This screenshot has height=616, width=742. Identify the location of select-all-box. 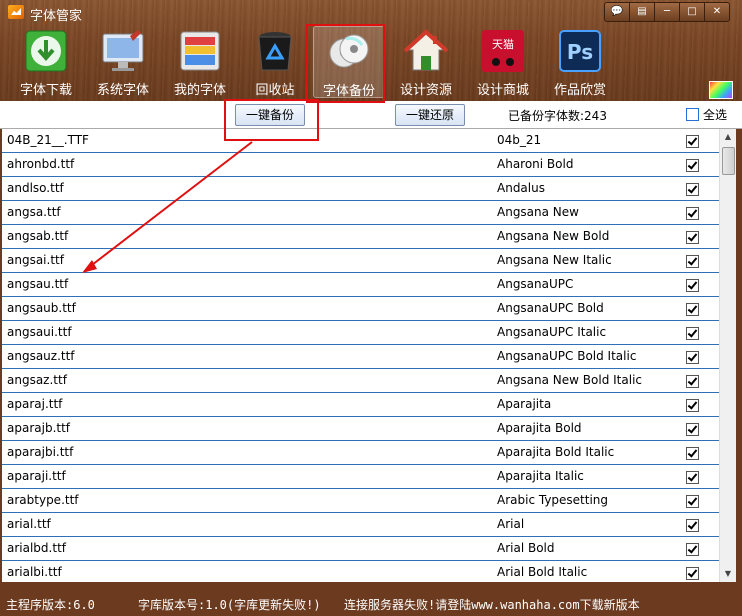
(692, 114).